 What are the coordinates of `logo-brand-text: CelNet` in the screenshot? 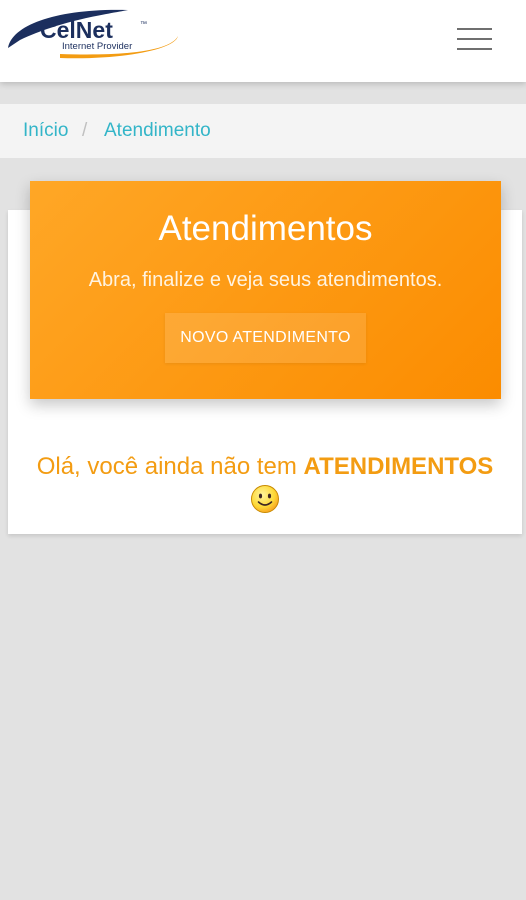 It's located at (76, 30).